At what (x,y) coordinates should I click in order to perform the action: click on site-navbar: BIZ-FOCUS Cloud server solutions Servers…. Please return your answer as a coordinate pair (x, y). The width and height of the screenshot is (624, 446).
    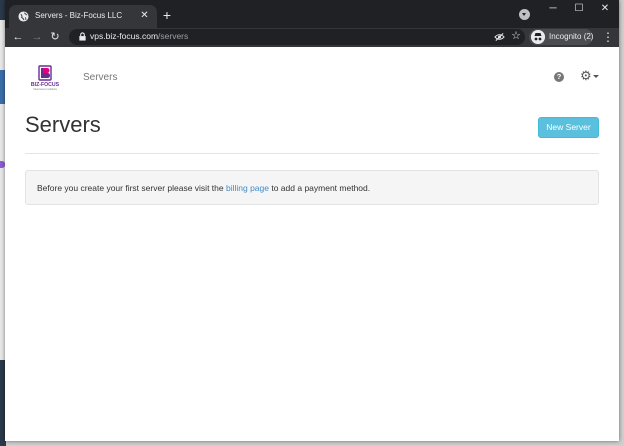
    Looking at the image, I should click on (312, 78).